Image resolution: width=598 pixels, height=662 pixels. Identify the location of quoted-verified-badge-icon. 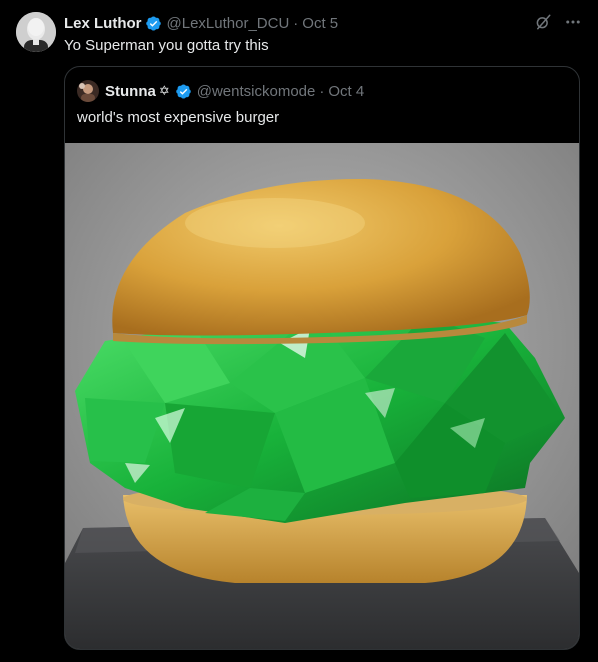
(183, 91).